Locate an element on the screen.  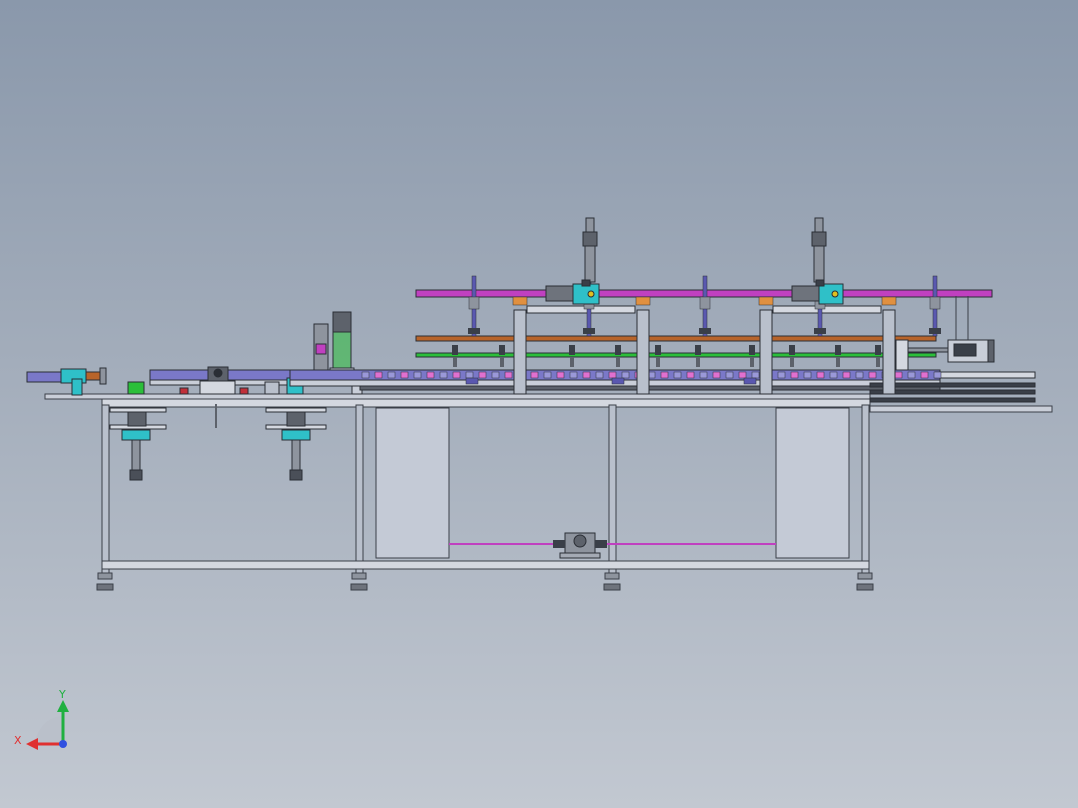
gantry-orange-rail is located at coordinates (676, 338).